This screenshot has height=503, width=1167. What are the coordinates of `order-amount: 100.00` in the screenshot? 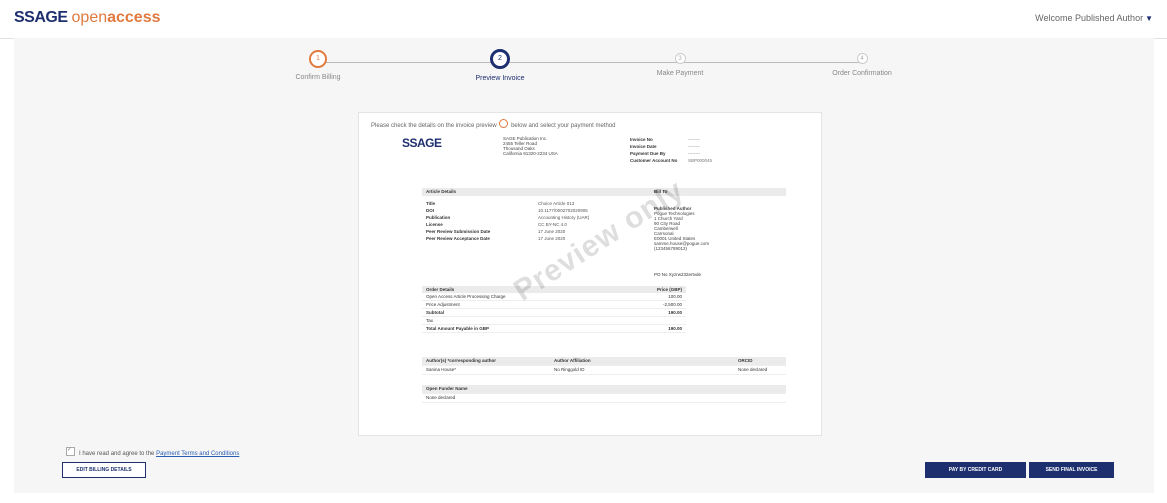 It's located at (675, 296).